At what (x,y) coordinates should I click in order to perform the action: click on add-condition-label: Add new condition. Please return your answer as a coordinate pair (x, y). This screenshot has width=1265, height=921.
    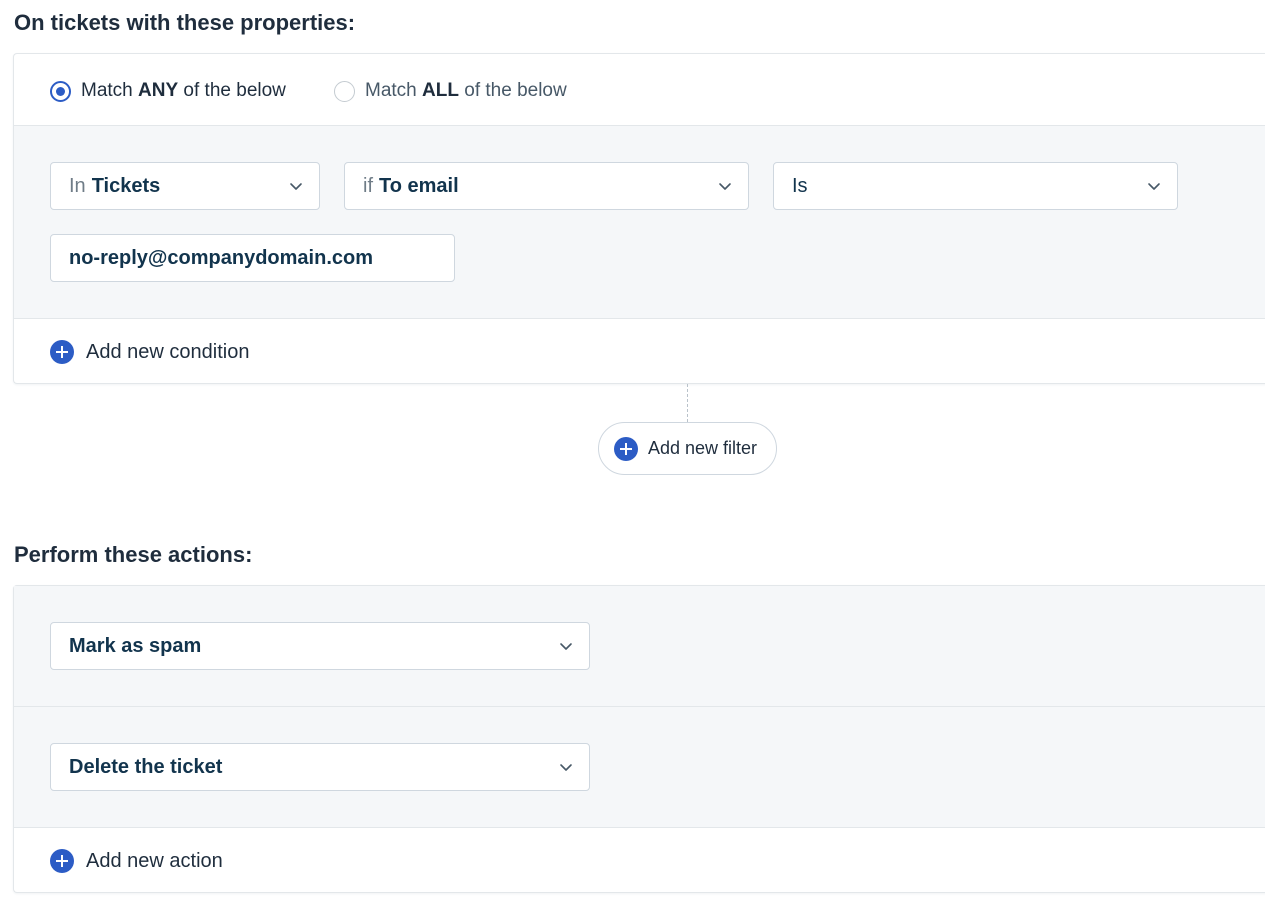
    Looking at the image, I should click on (168, 351).